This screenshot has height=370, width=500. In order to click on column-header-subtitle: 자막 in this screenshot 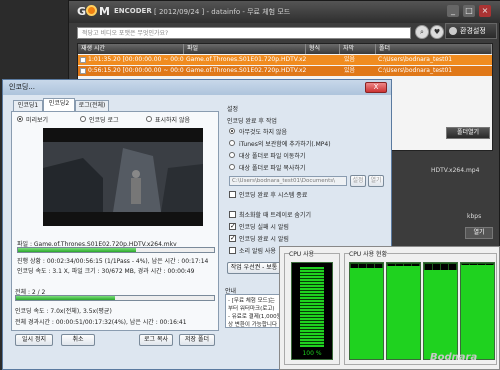, I will do `click(358, 49)`.